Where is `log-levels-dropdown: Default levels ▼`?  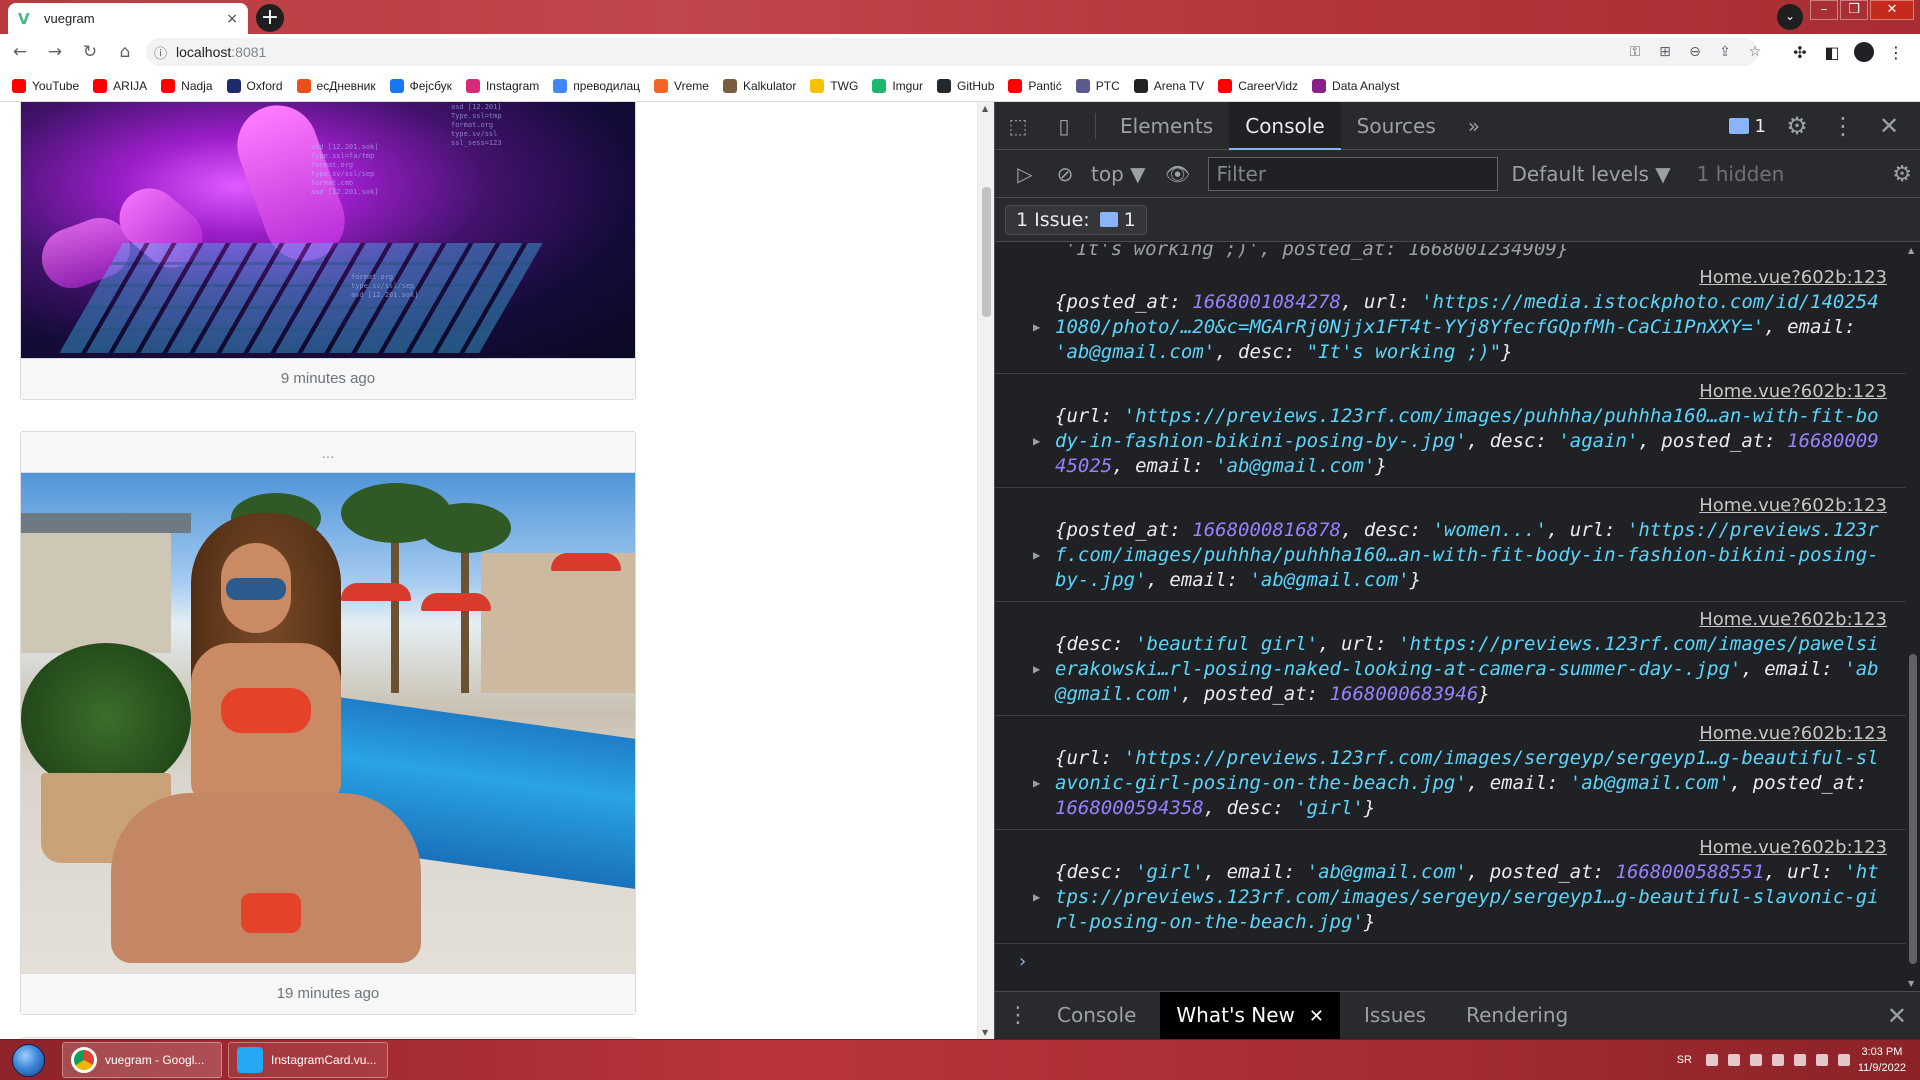
log-levels-dropdown: Default levels ▼ is located at coordinates (1591, 174).